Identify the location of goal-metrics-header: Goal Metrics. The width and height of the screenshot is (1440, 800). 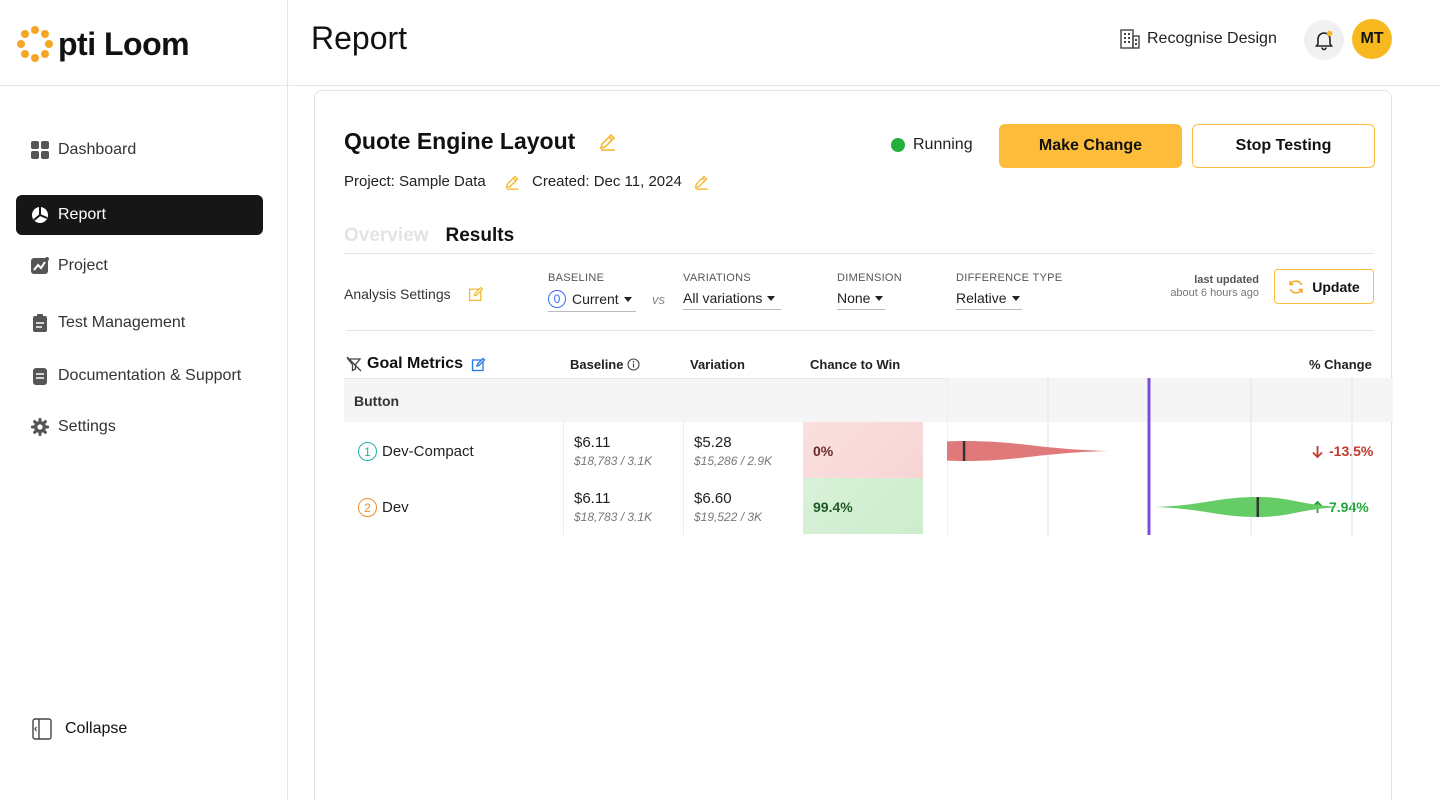
(416, 364).